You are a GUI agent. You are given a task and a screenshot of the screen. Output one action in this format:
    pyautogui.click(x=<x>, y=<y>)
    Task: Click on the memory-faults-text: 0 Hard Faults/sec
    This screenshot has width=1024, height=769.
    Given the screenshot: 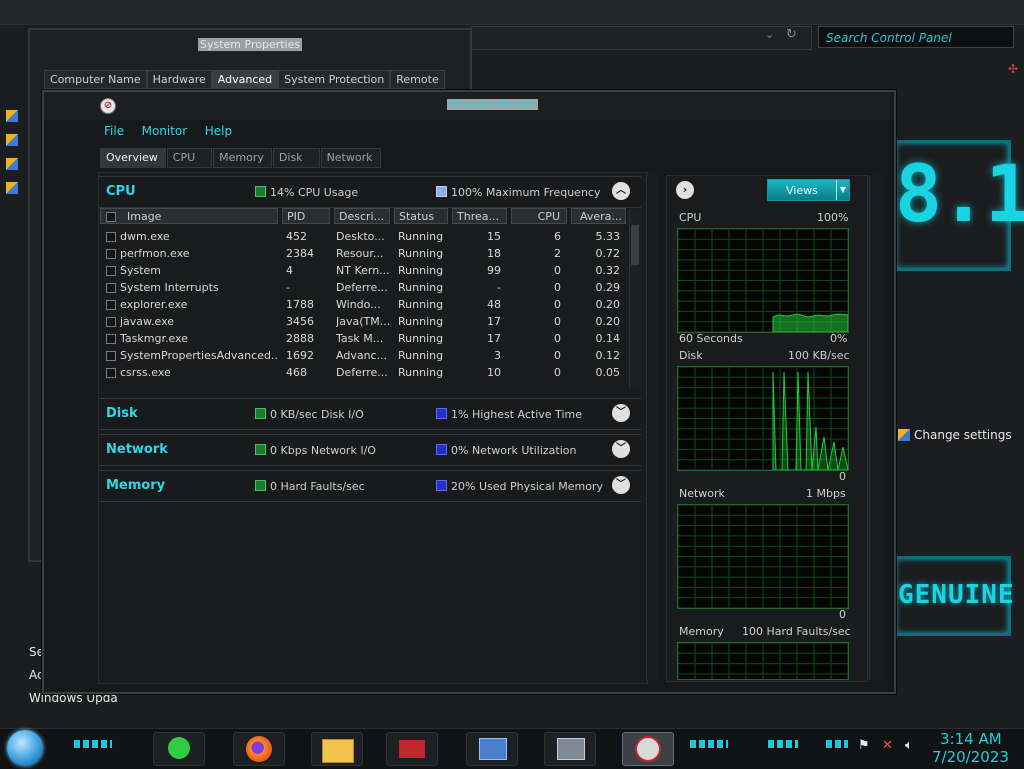 What is the action you would take?
    pyautogui.click(x=317, y=486)
    